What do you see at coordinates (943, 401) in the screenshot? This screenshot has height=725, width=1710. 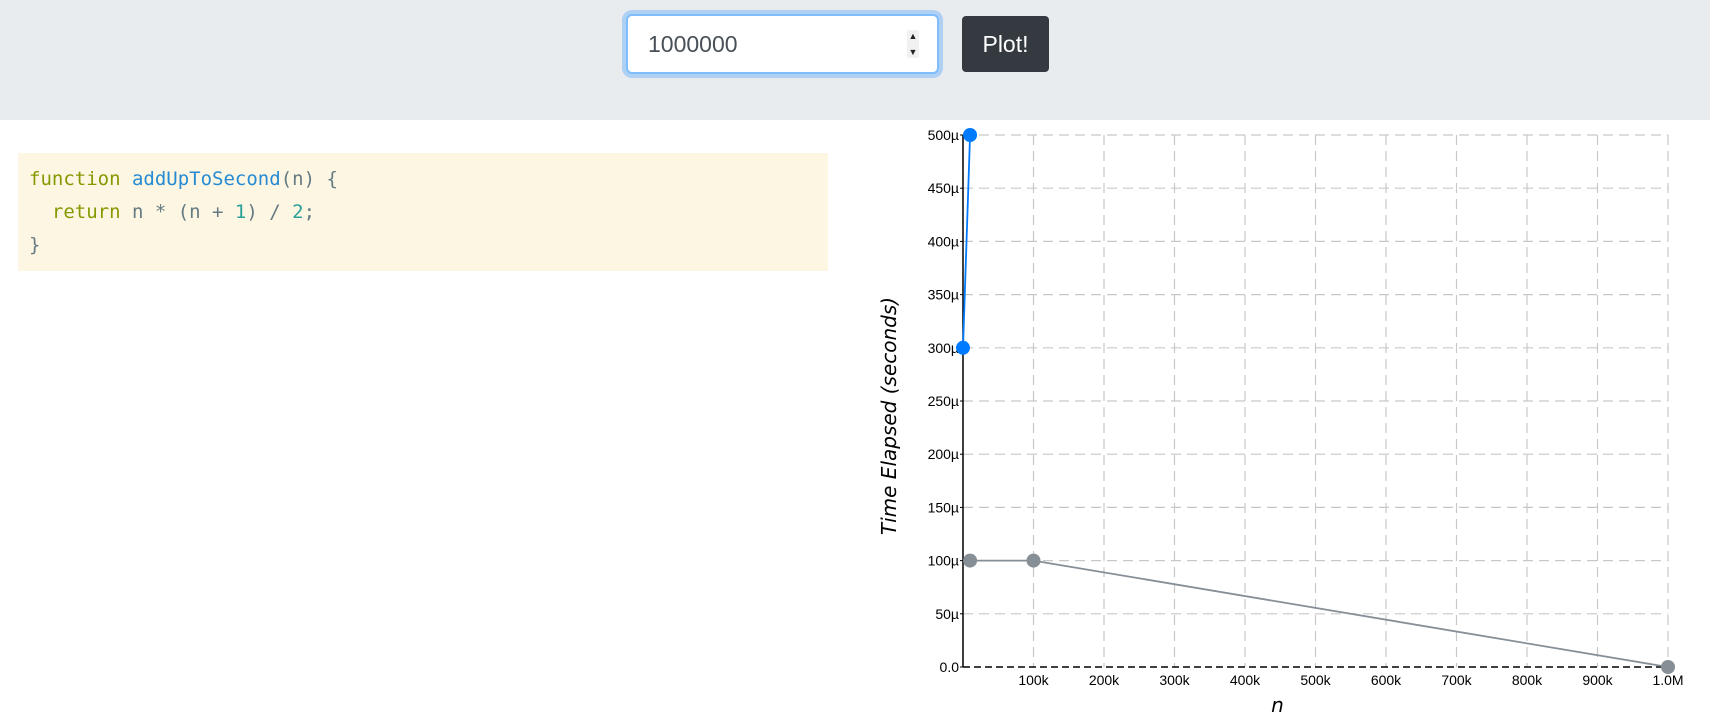 I see `y-tick-label: 250µ` at bounding box center [943, 401].